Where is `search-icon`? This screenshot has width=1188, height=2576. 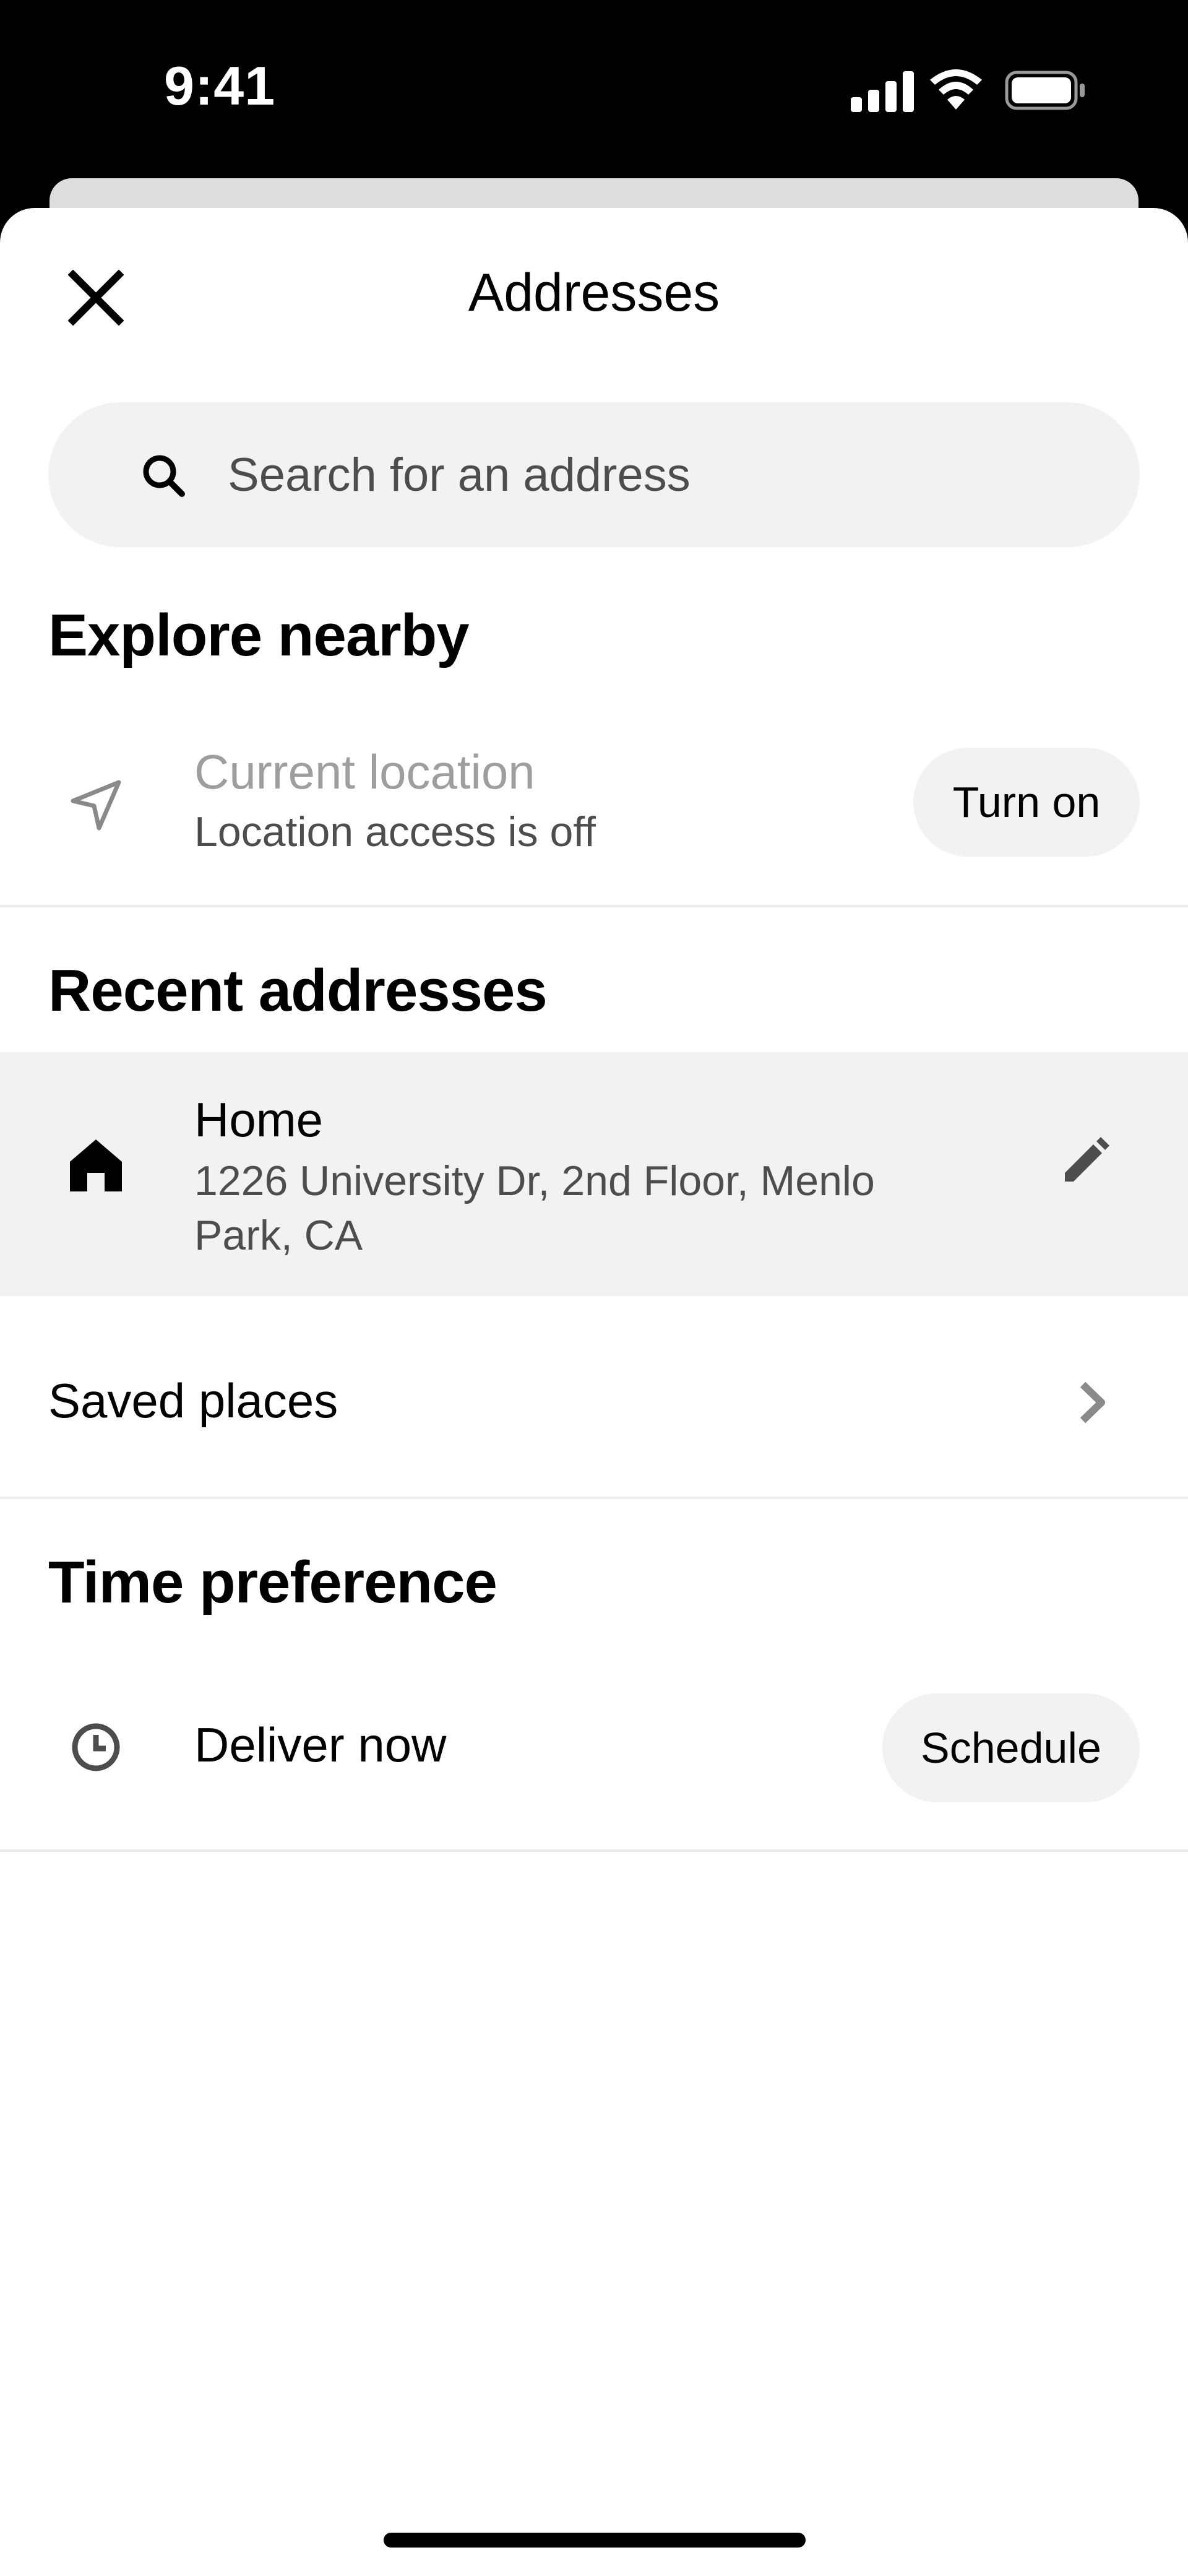
search-icon is located at coordinates (164, 476).